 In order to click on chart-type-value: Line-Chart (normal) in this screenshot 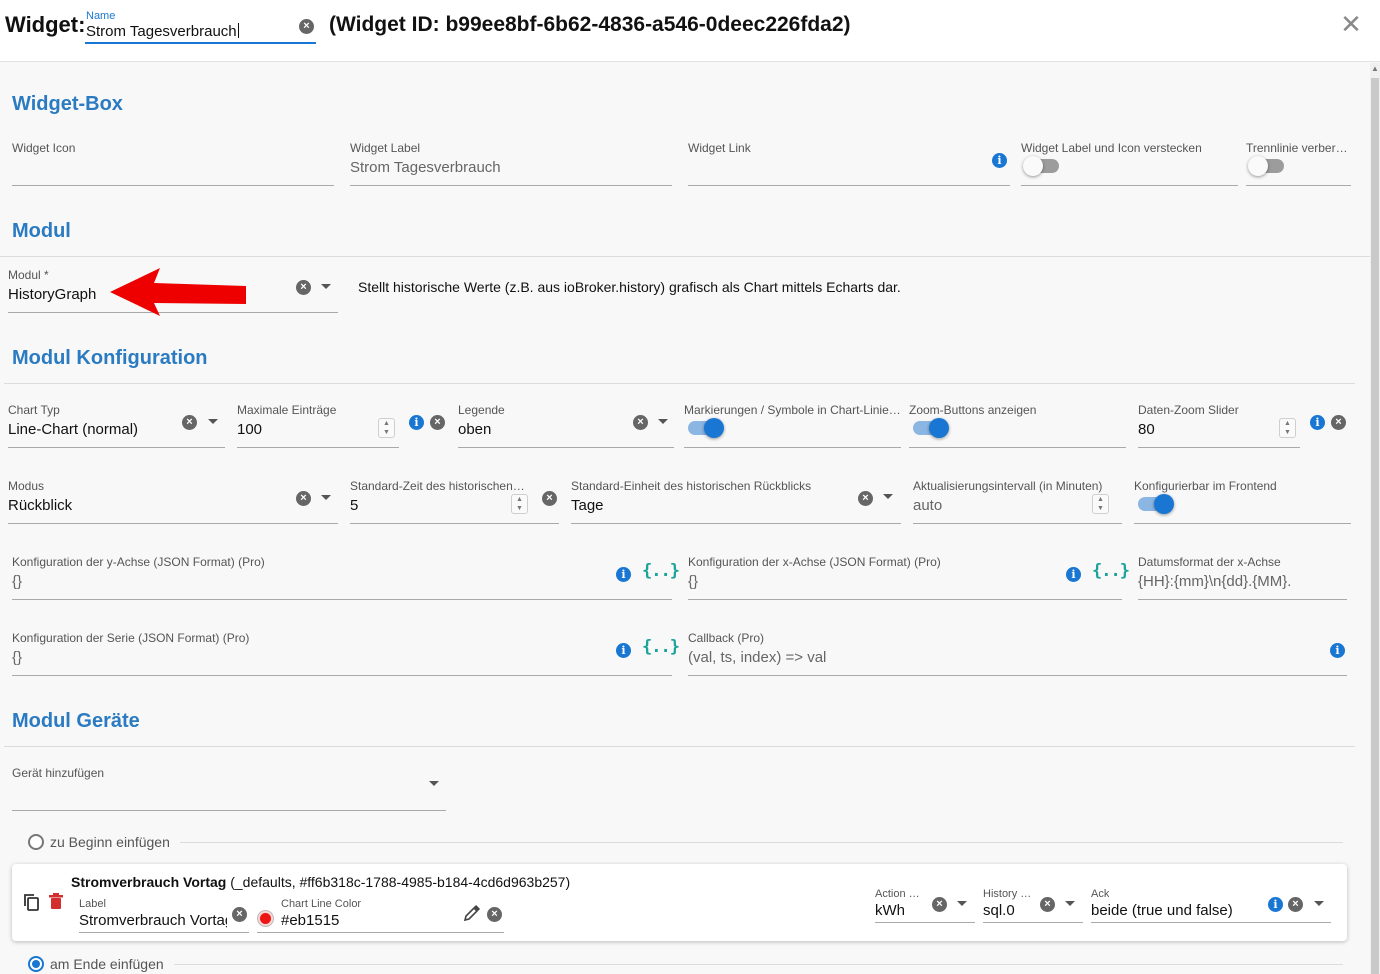, I will do `click(73, 429)`.